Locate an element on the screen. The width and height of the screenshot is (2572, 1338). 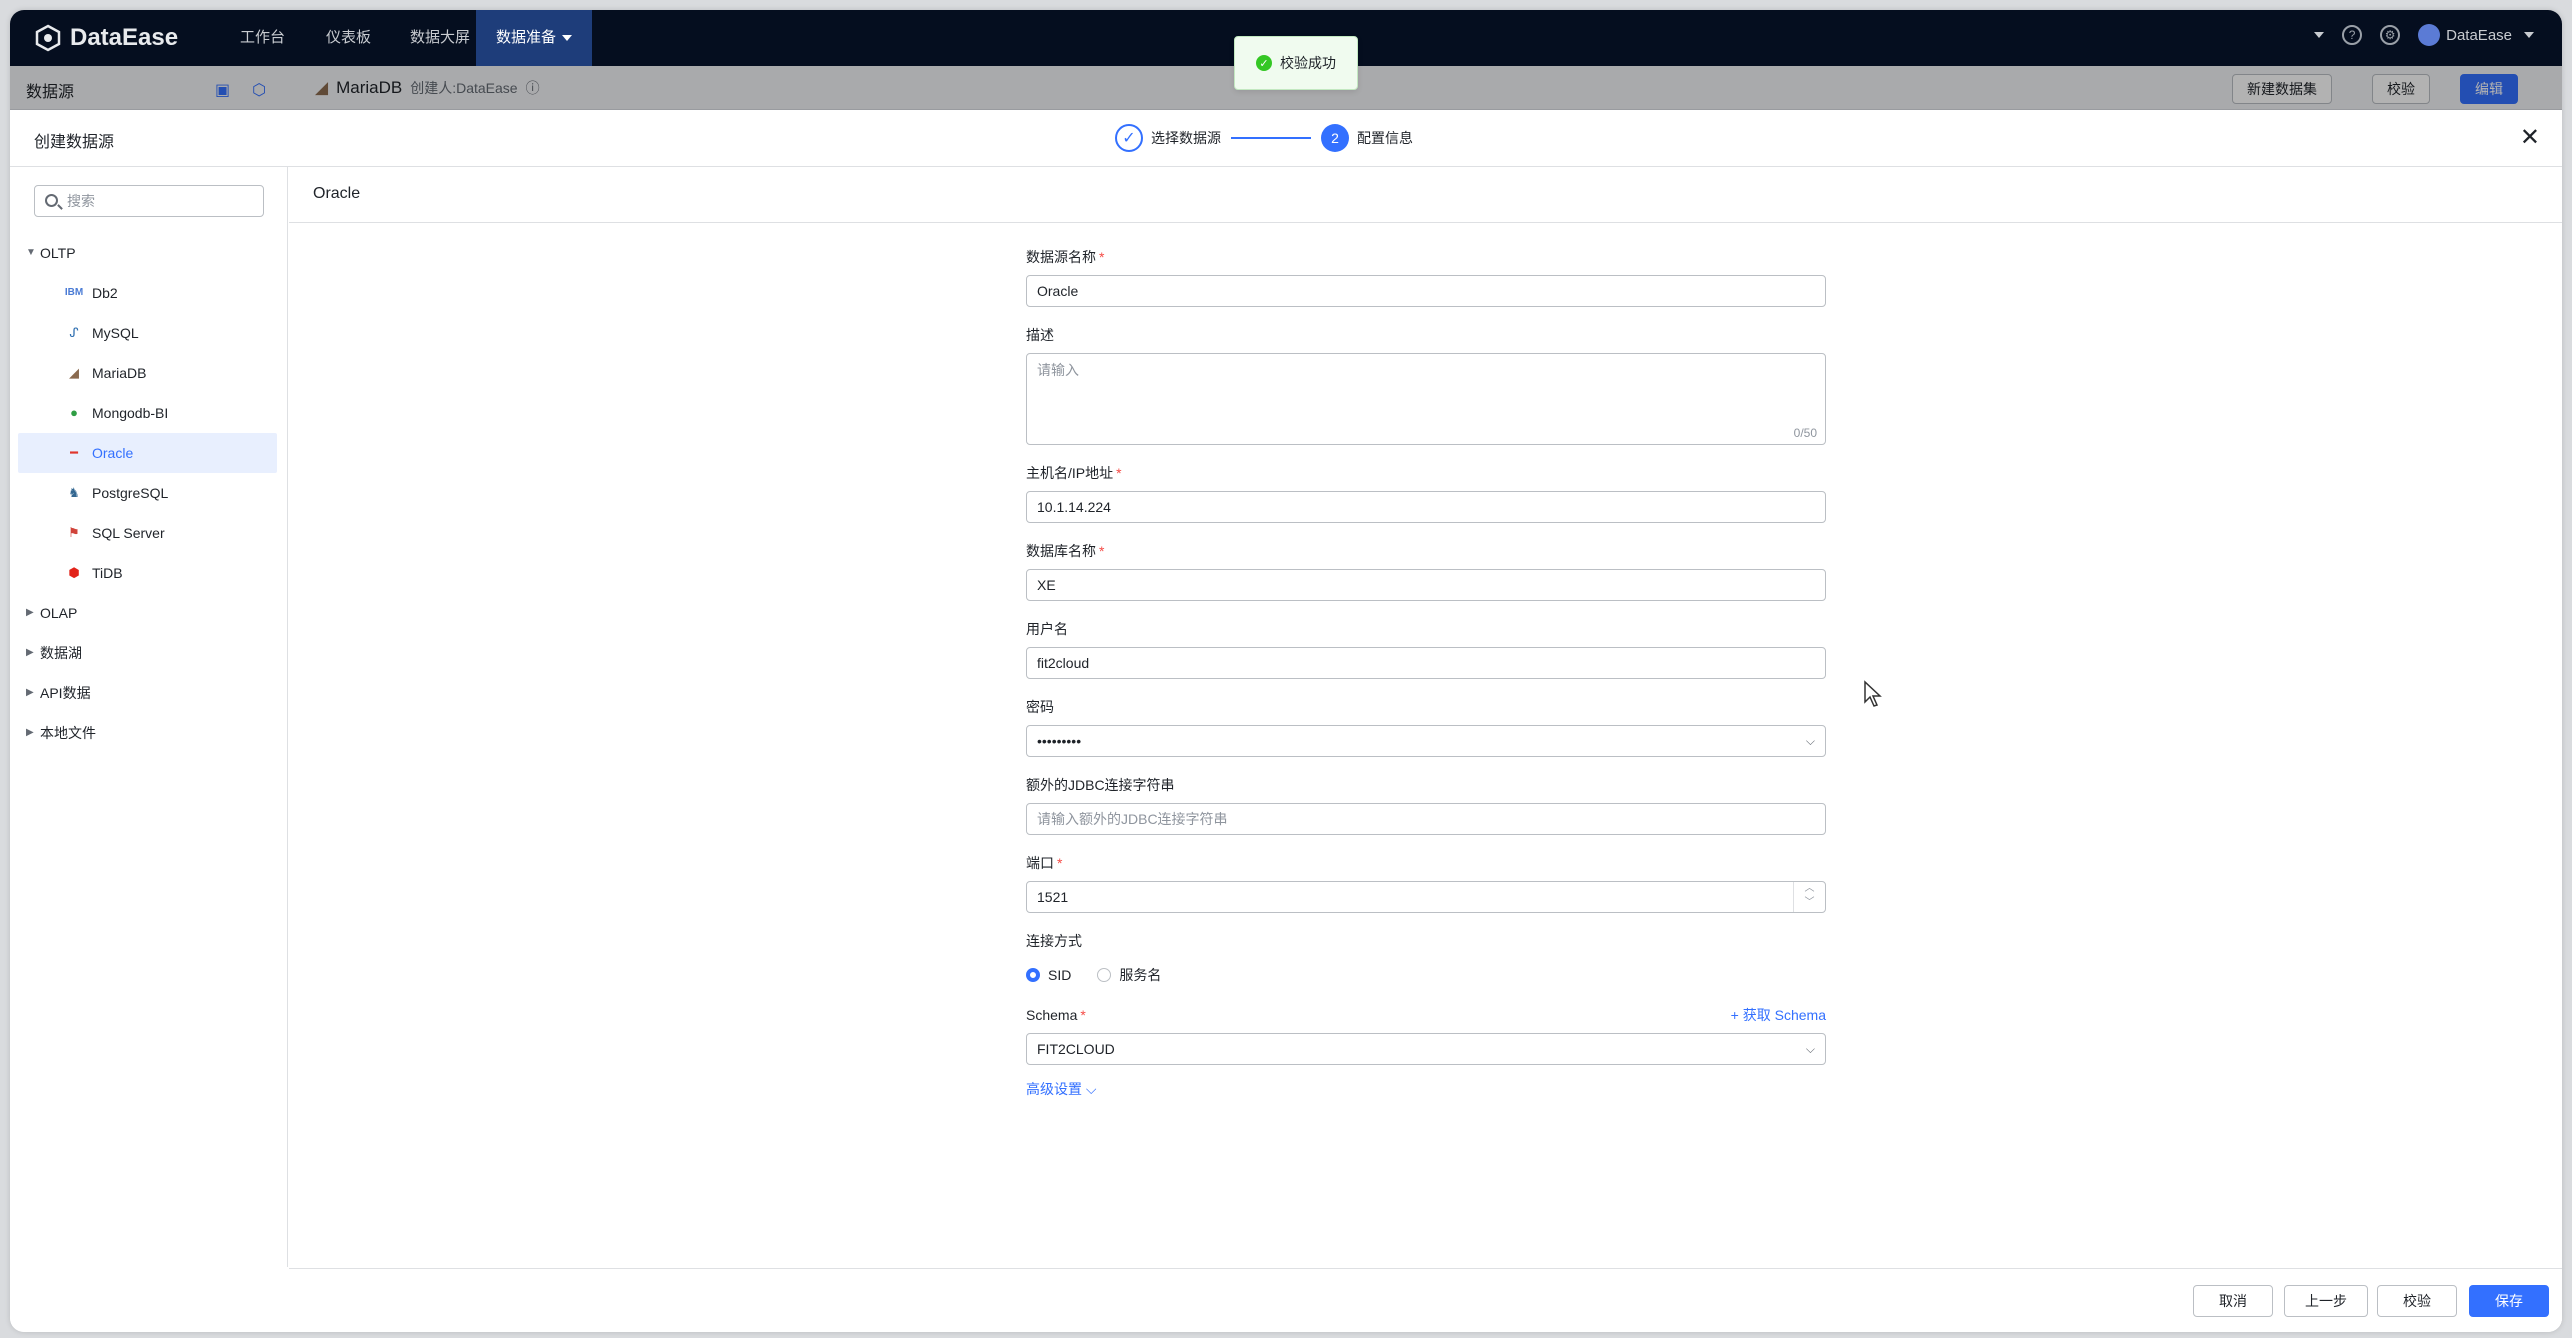
desc-textarea: 请输入 0/50 is located at coordinates (1426, 399).